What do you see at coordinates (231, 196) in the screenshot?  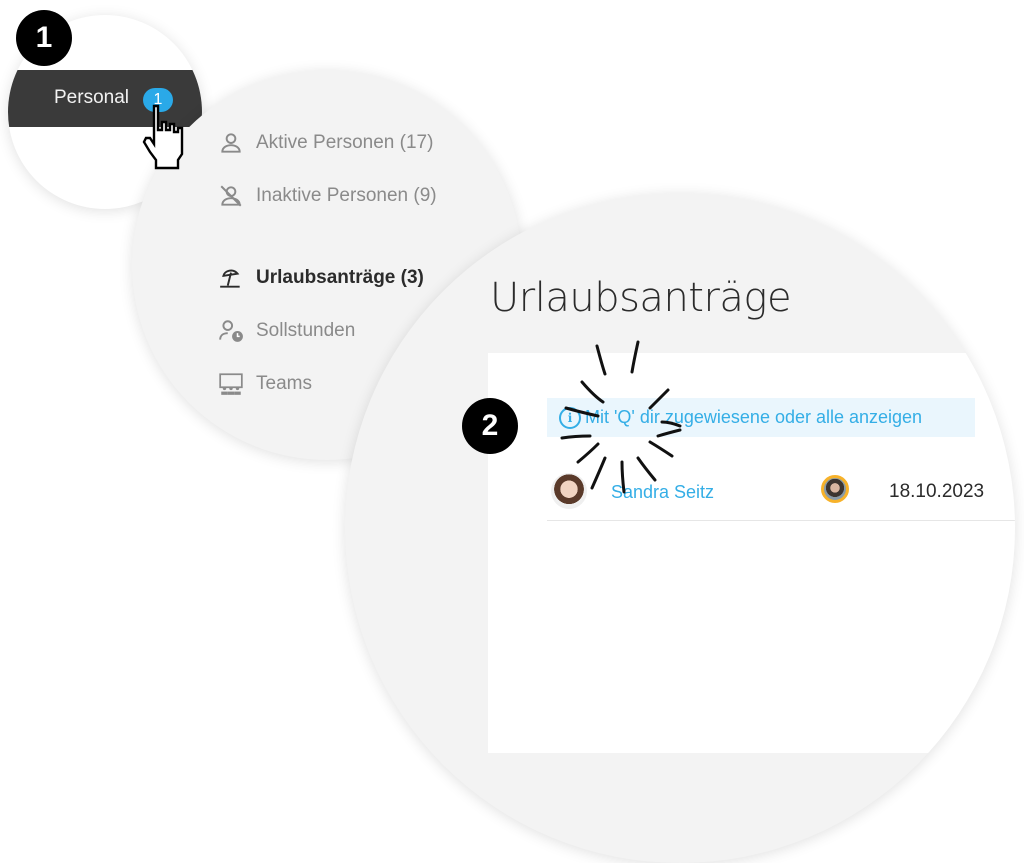 I see `person-off-icon` at bounding box center [231, 196].